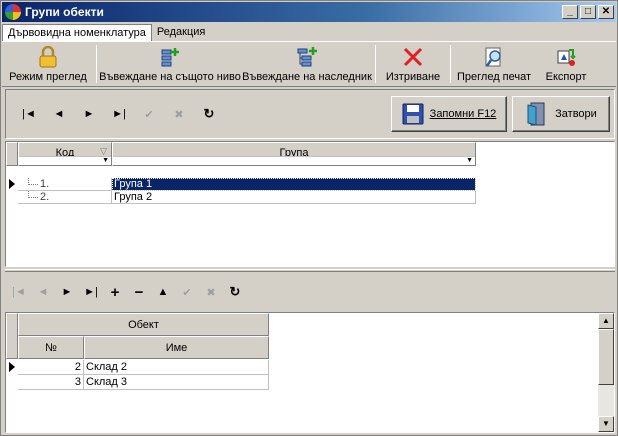 The image size is (618, 436). Describe the element at coordinates (413, 57) in the screenshot. I see `delete-x-icon` at that location.